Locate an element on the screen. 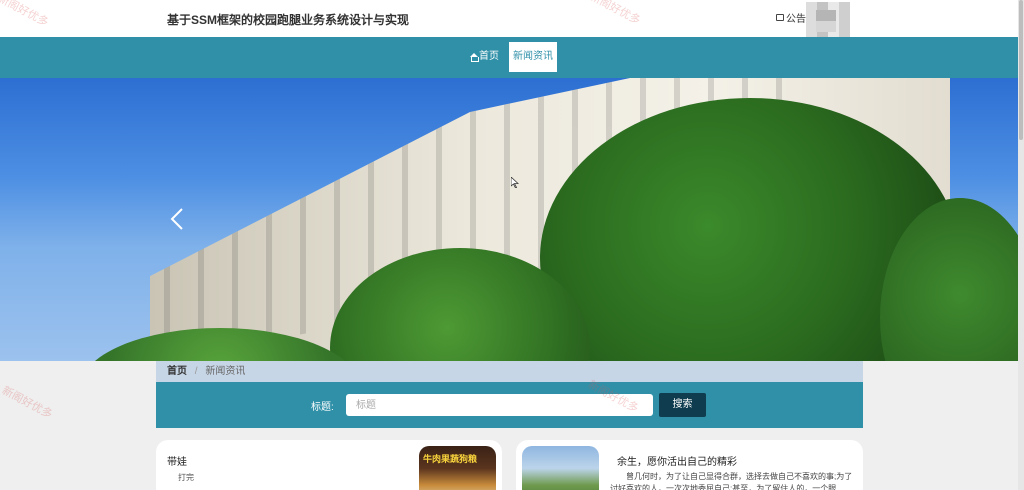  watermark: 新阁好优多 is located at coordinates (27, 403).